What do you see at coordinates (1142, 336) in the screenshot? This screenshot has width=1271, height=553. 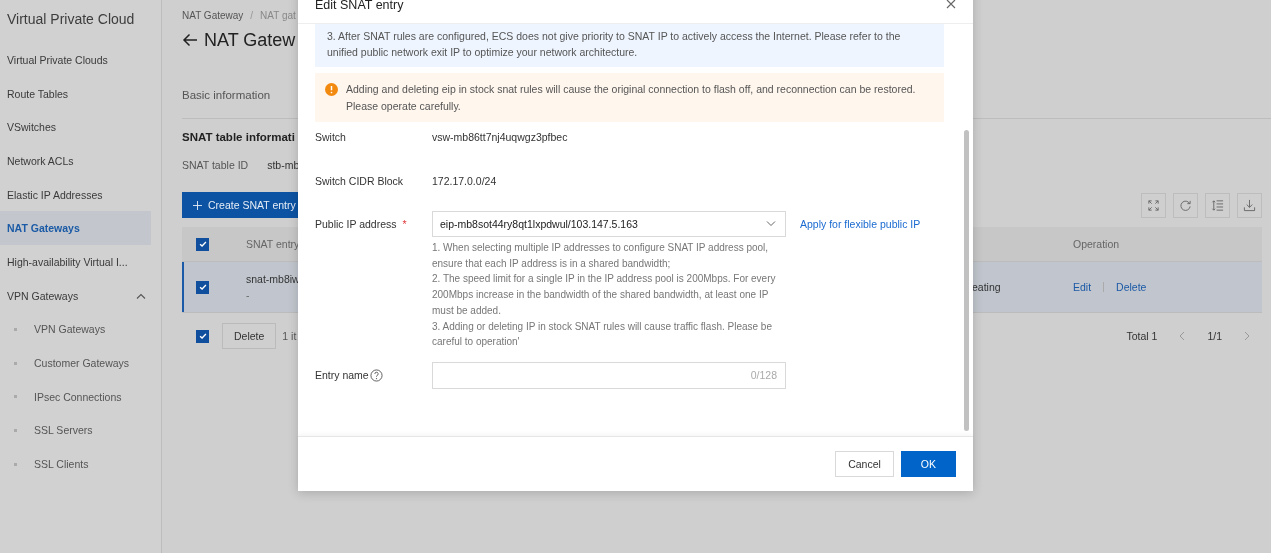 I see `total-count: Total 1` at bounding box center [1142, 336].